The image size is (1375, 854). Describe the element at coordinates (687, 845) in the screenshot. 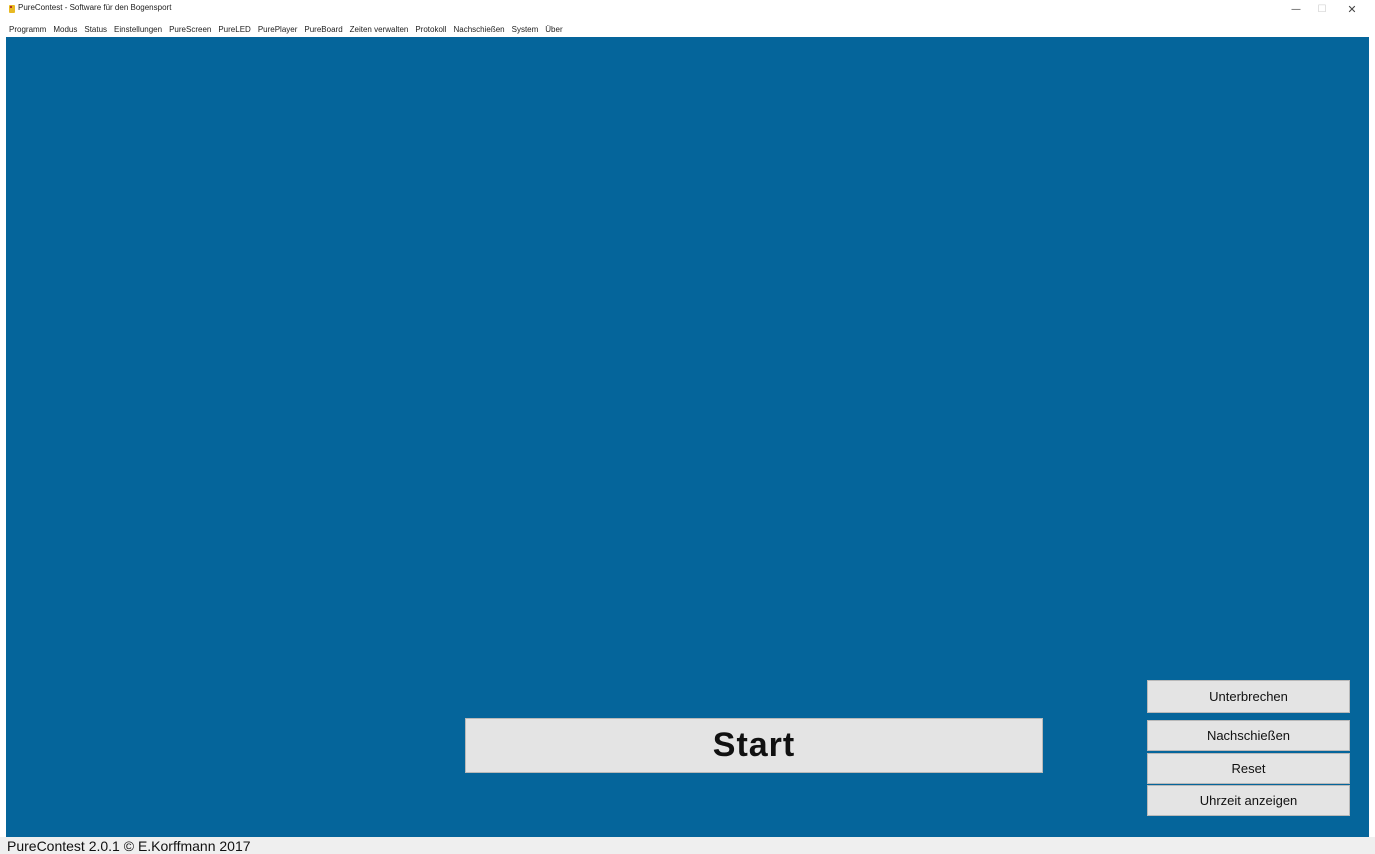

I see `status-bar: PureContest 2.0.1 © E.Korffmann 2017` at that location.